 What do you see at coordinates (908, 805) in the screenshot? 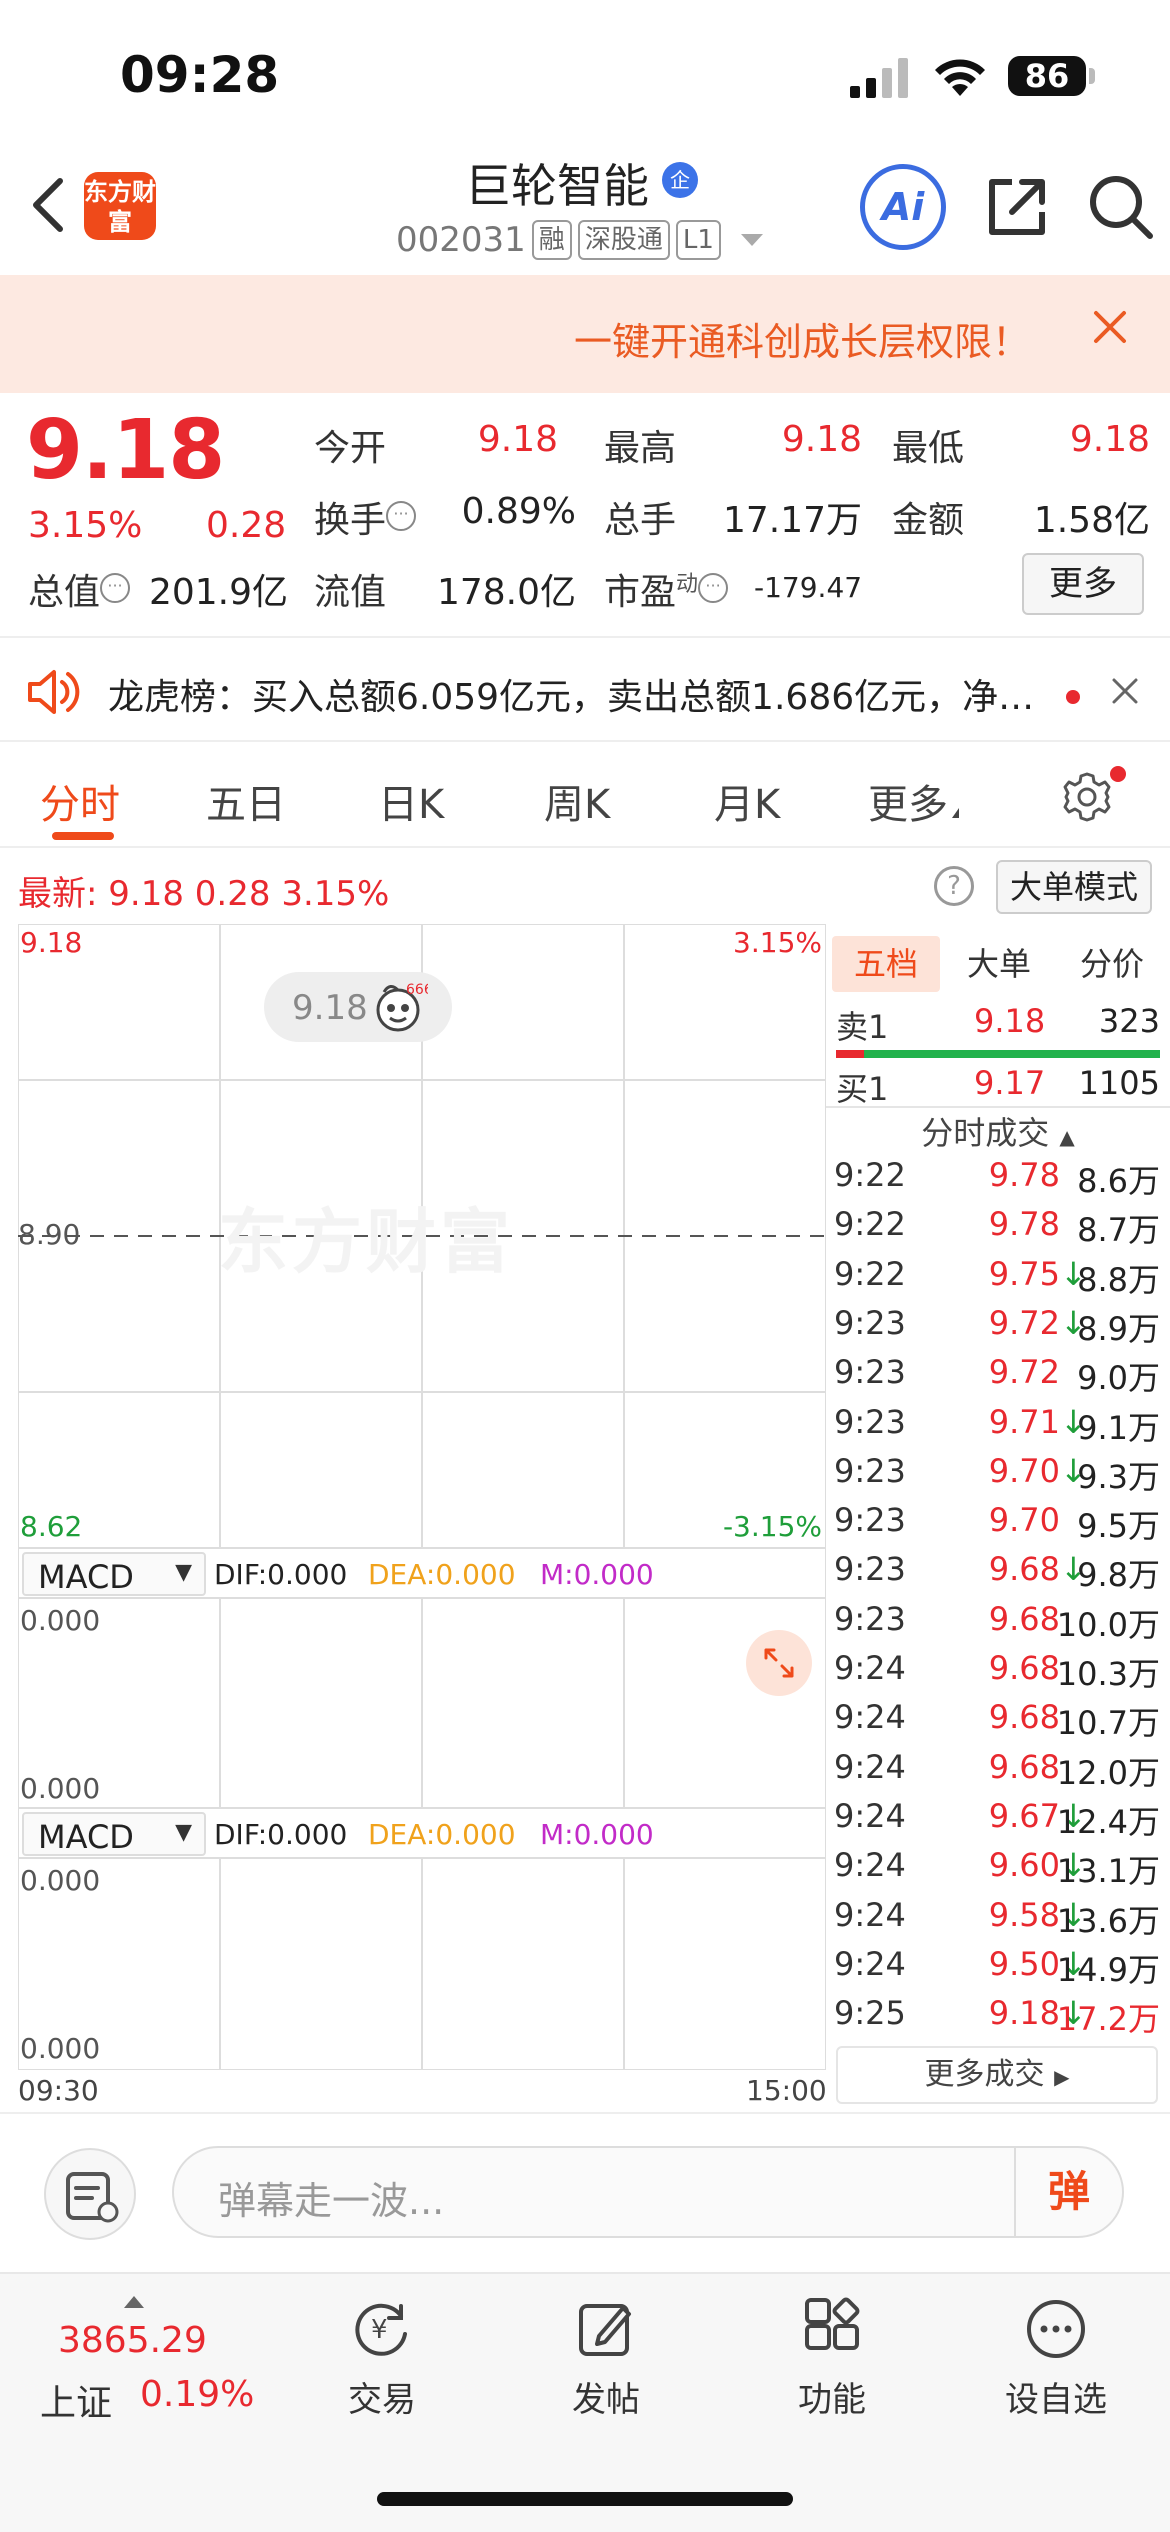
I see `tab-more-label: 更多` at bounding box center [908, 805].